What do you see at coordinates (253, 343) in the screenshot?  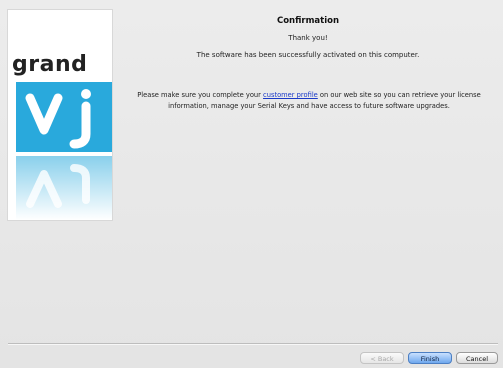 I see `footer-divider` at bounding box center [253, 343].